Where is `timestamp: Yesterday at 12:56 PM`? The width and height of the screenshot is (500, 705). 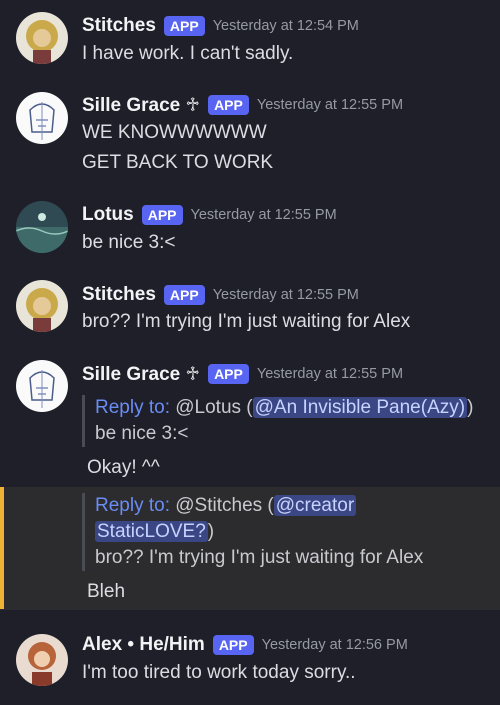 timestamp: Yesterday at 12:56 PM is located at coordinates (334, 645).